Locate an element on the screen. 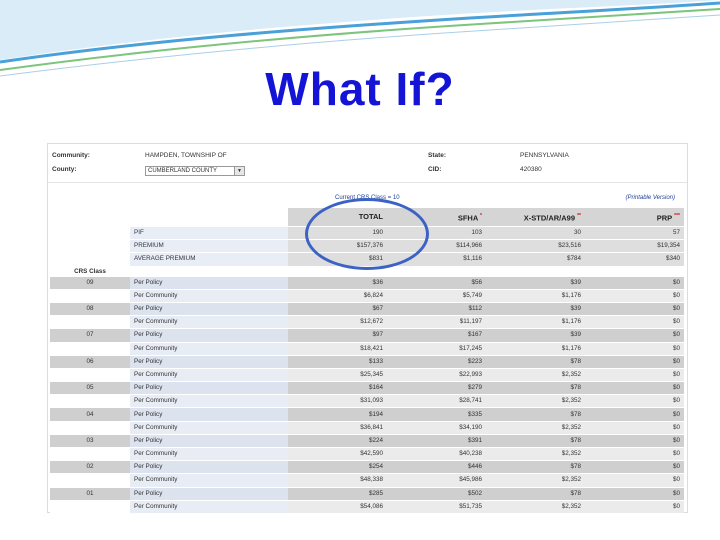 The image size is (720, 540). per-policy-row: 02 Per Policy $254 $446 $78 $0 is located at coordinates (367, 468).